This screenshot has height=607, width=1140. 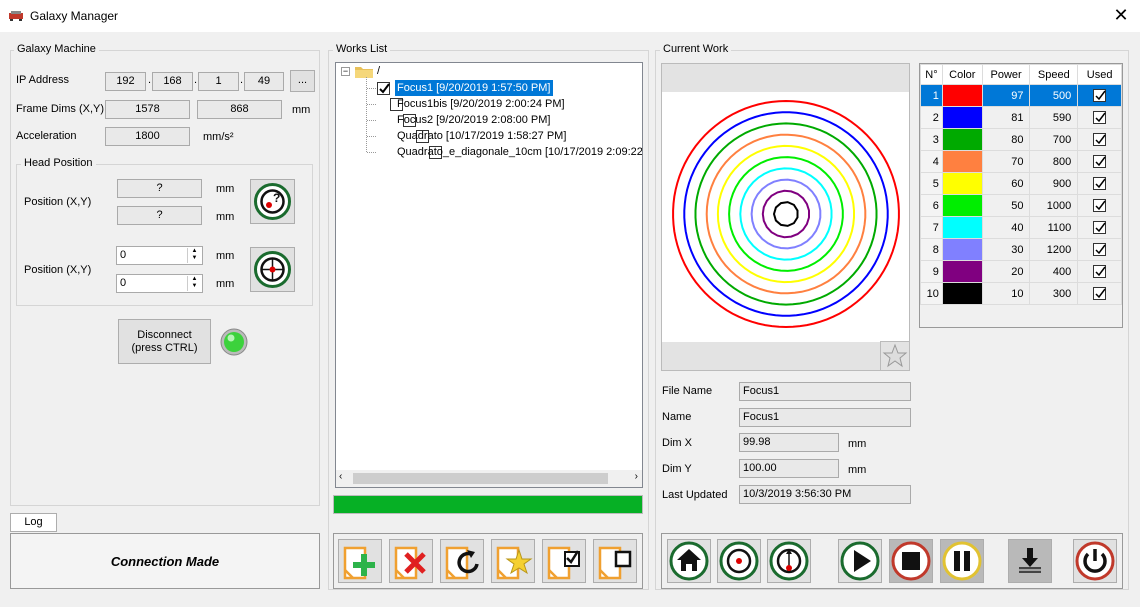 I want to click on scroll-thumb, so click(x=480, y=478).